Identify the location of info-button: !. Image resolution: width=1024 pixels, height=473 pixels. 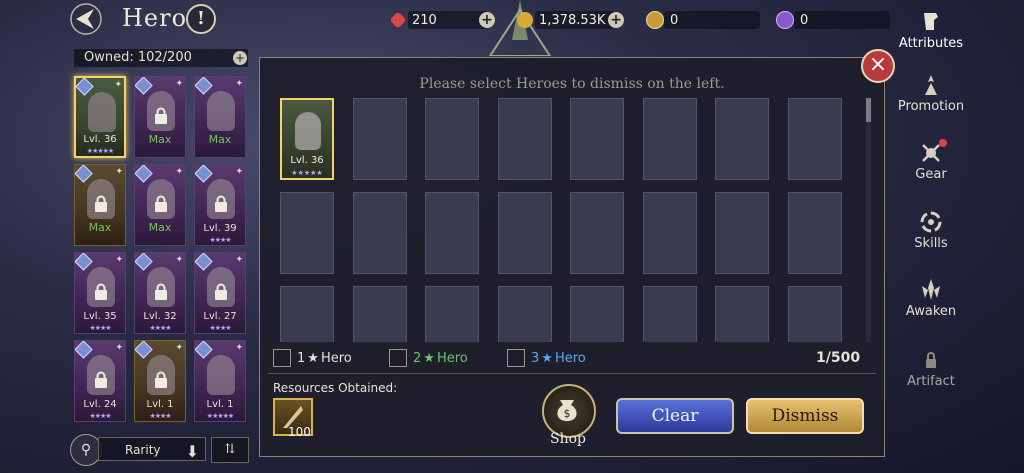
(201, 19).